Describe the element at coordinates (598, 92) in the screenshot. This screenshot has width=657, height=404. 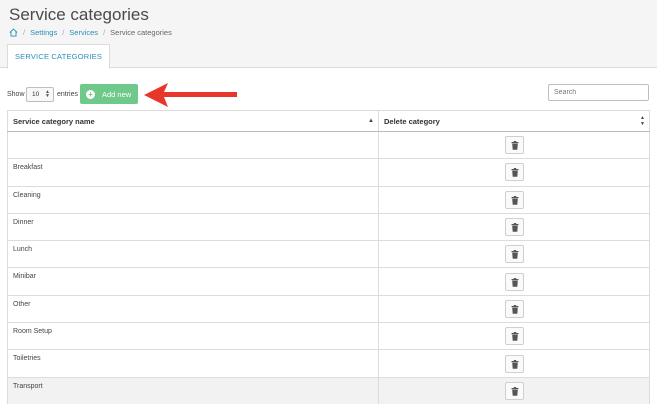
I see `search-input` at that location.